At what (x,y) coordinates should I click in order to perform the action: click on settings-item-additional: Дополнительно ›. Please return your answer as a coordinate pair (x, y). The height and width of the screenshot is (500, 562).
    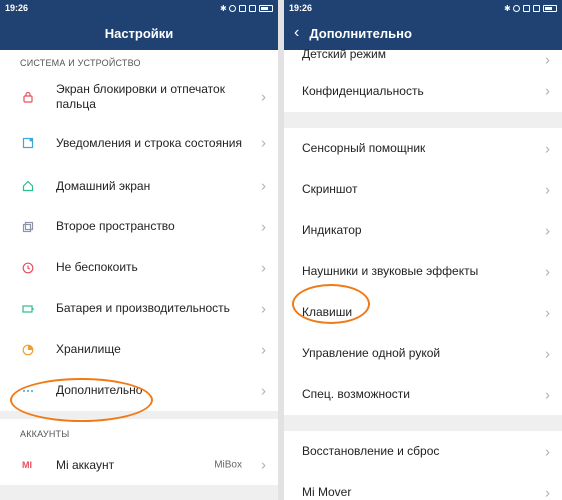
    Looking at the image, I should click on (139, 390).